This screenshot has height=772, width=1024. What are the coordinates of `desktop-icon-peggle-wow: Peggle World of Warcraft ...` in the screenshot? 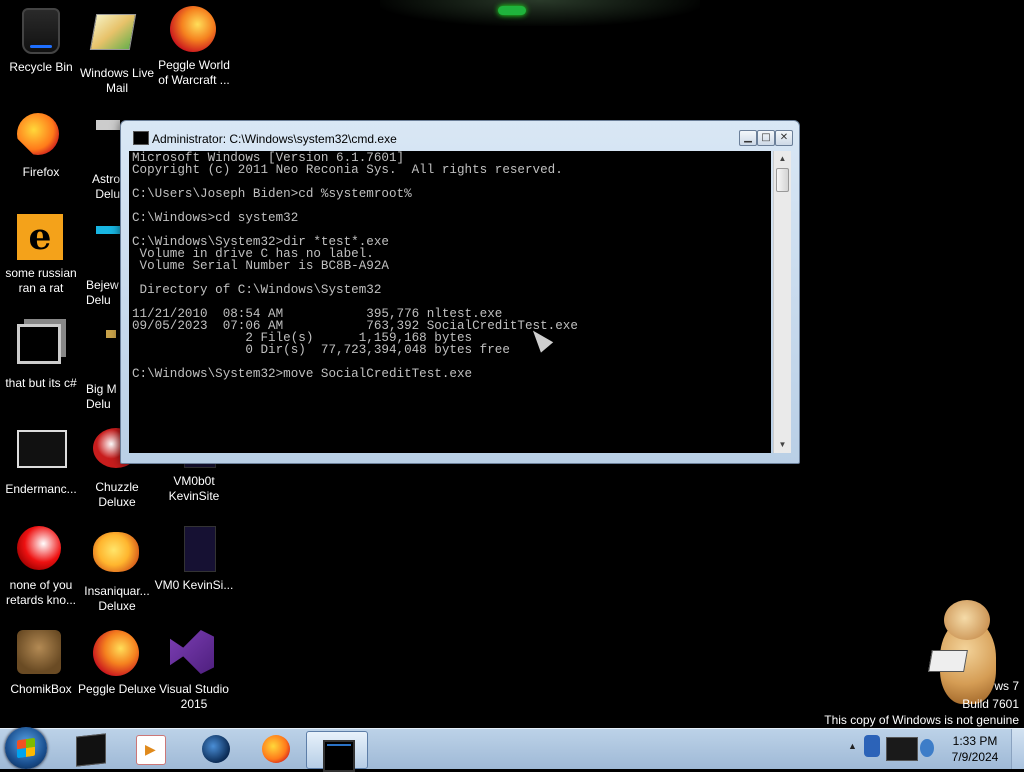 It's located at (194, 47).